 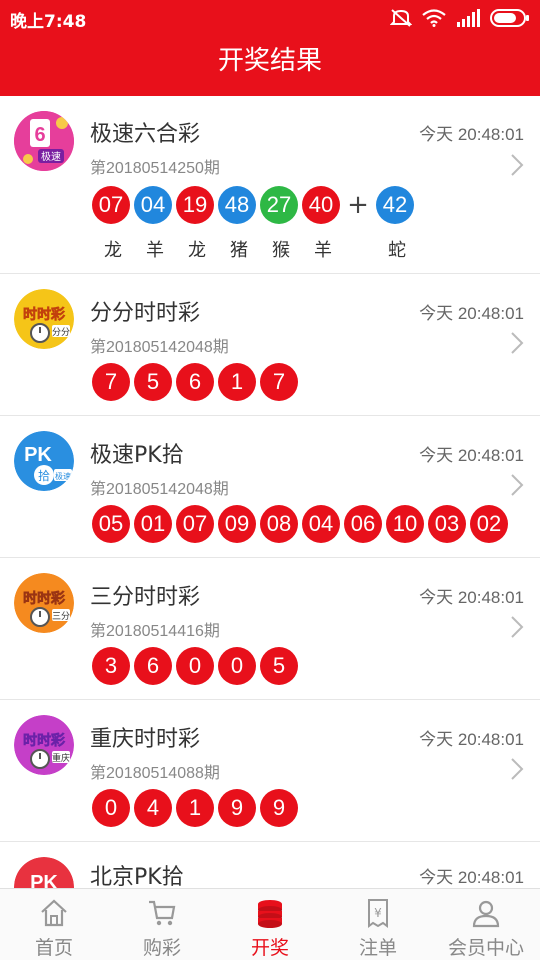 What do you see at coordinates (155, 168) in the screenshot?
I see `issue-number: 第20180514250期` at bounding box center [155, 168].